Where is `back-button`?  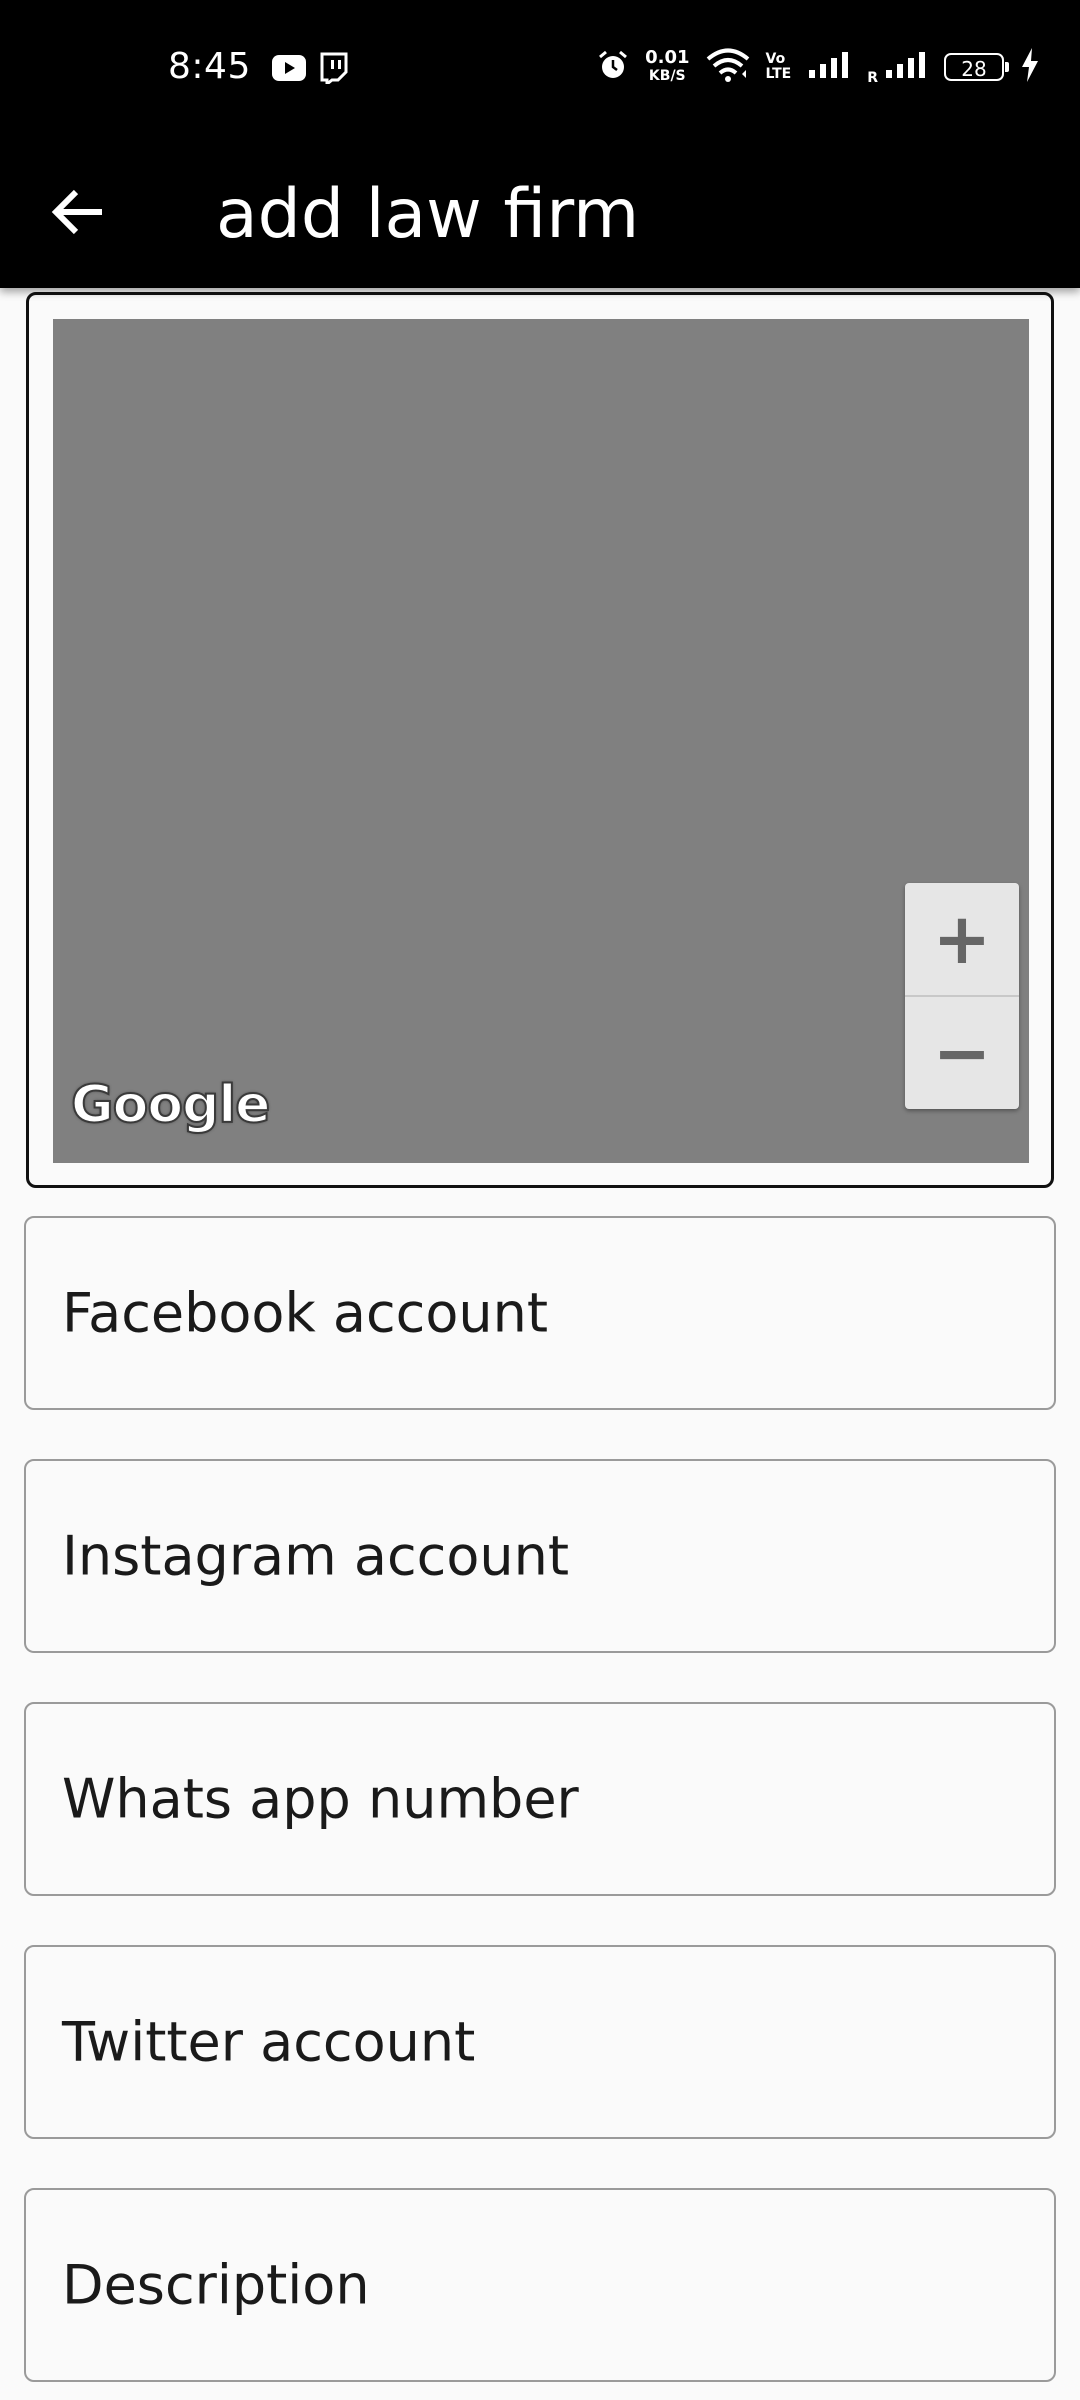
back-button is located at coordinates (78, 214).